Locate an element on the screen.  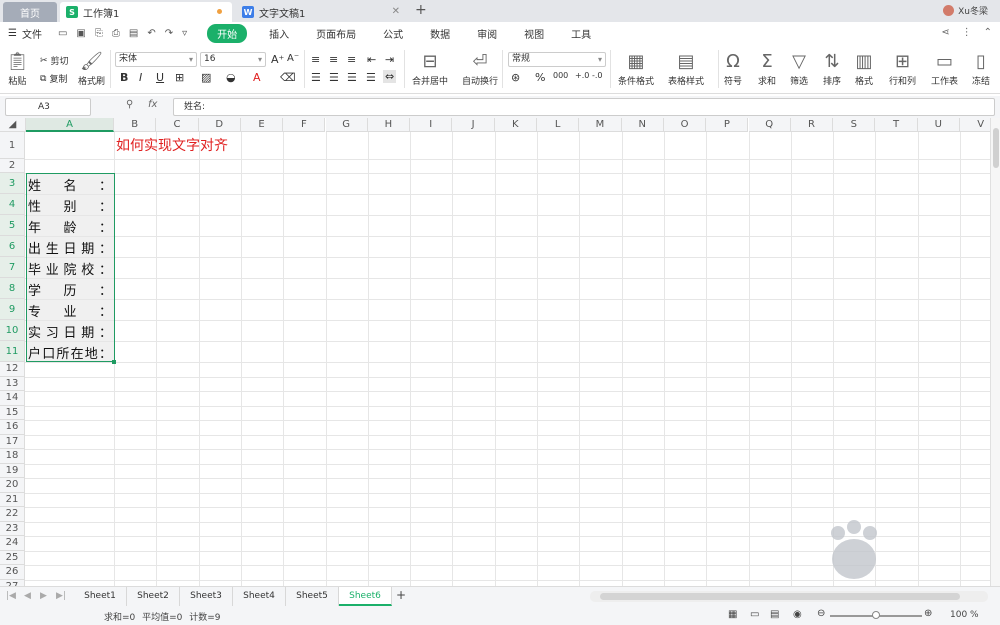
close-icon: ✕ is located at coordinates (396, 11).